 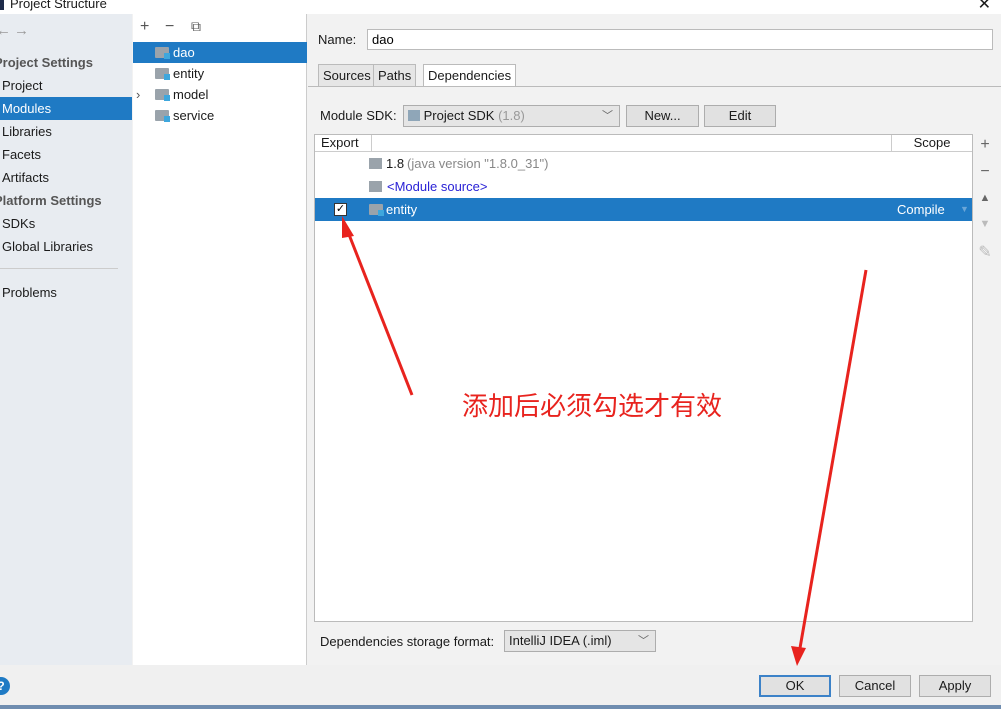 I want to click on arrow-to-ok, so click(x=829, y=467).